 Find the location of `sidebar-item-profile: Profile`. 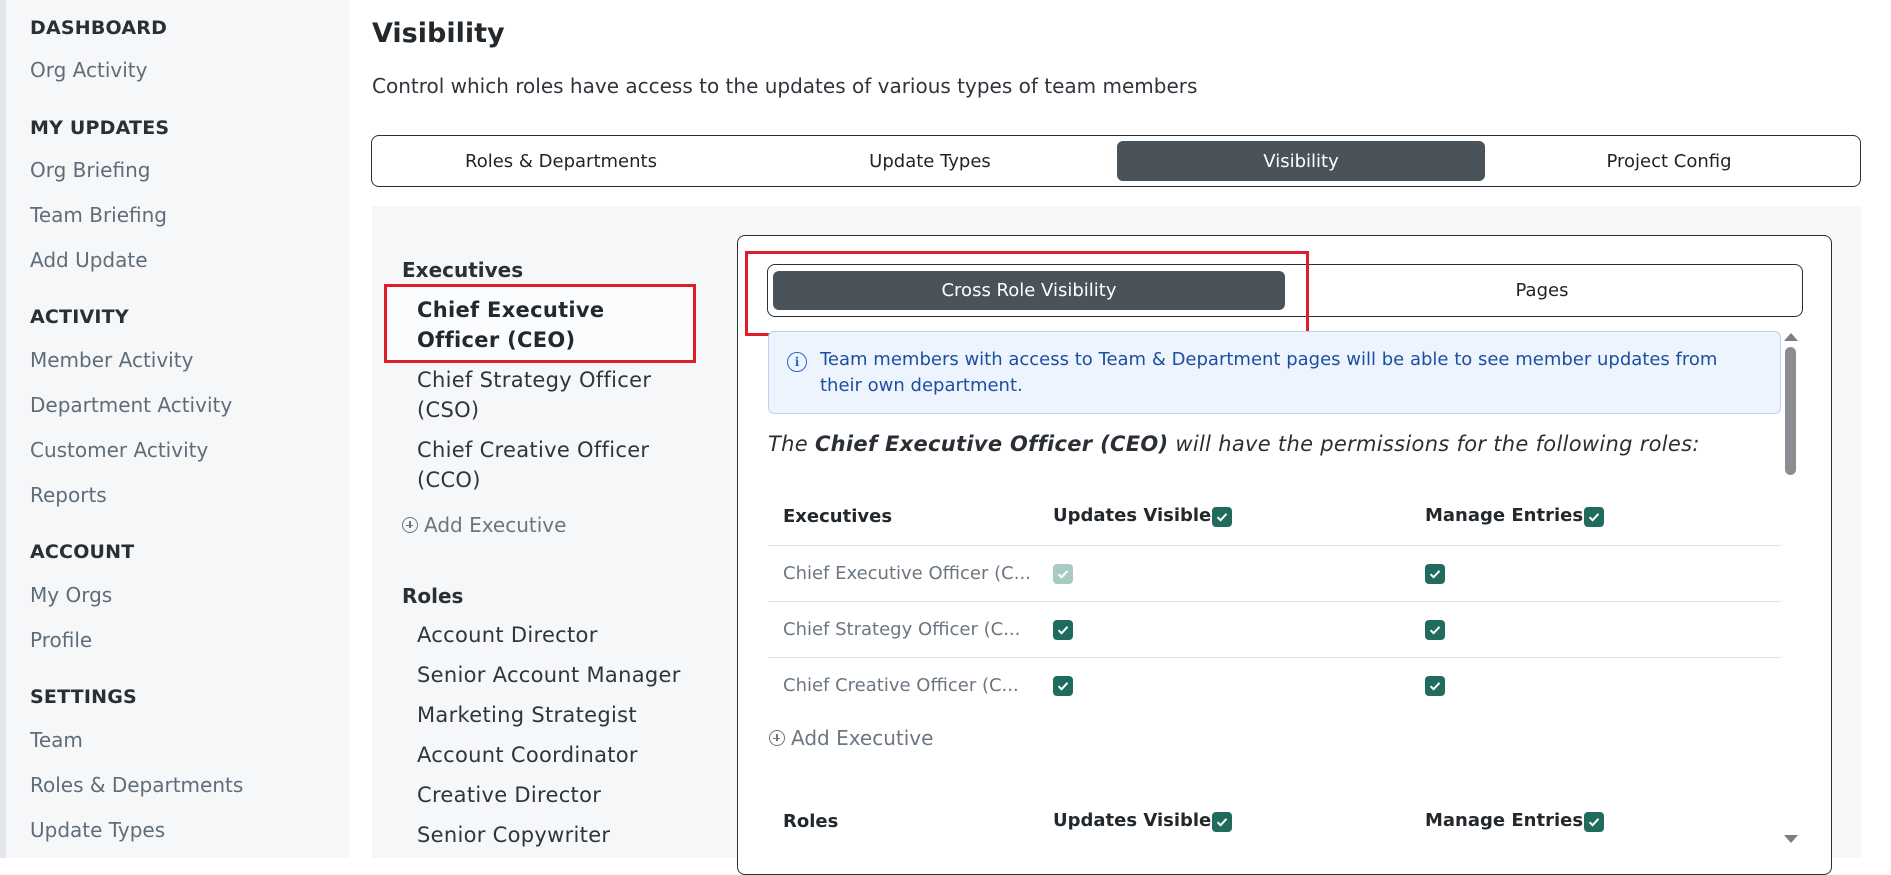

sidebar-item-profile: Profile is located at coordinates (61, 640).